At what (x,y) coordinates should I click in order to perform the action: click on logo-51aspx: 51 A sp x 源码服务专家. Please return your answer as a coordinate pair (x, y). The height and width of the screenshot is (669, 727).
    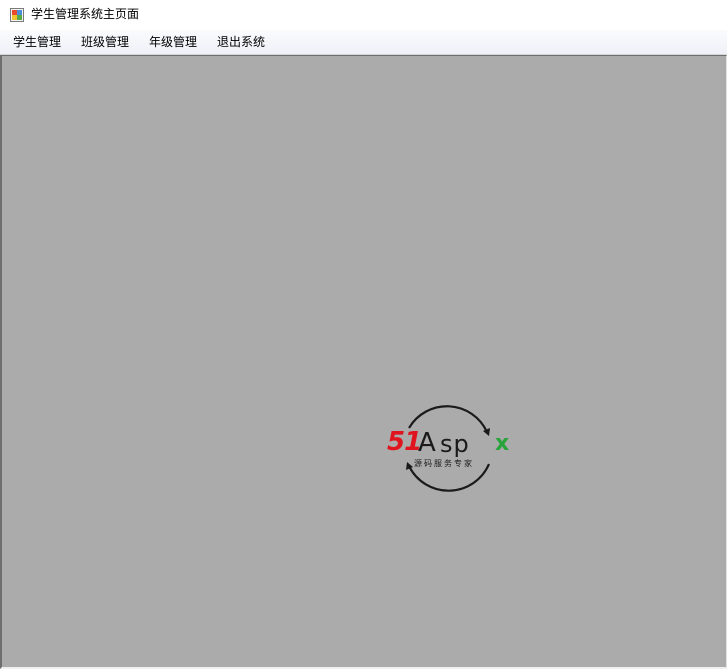
    Looking at the image, I should click on (450, 448).